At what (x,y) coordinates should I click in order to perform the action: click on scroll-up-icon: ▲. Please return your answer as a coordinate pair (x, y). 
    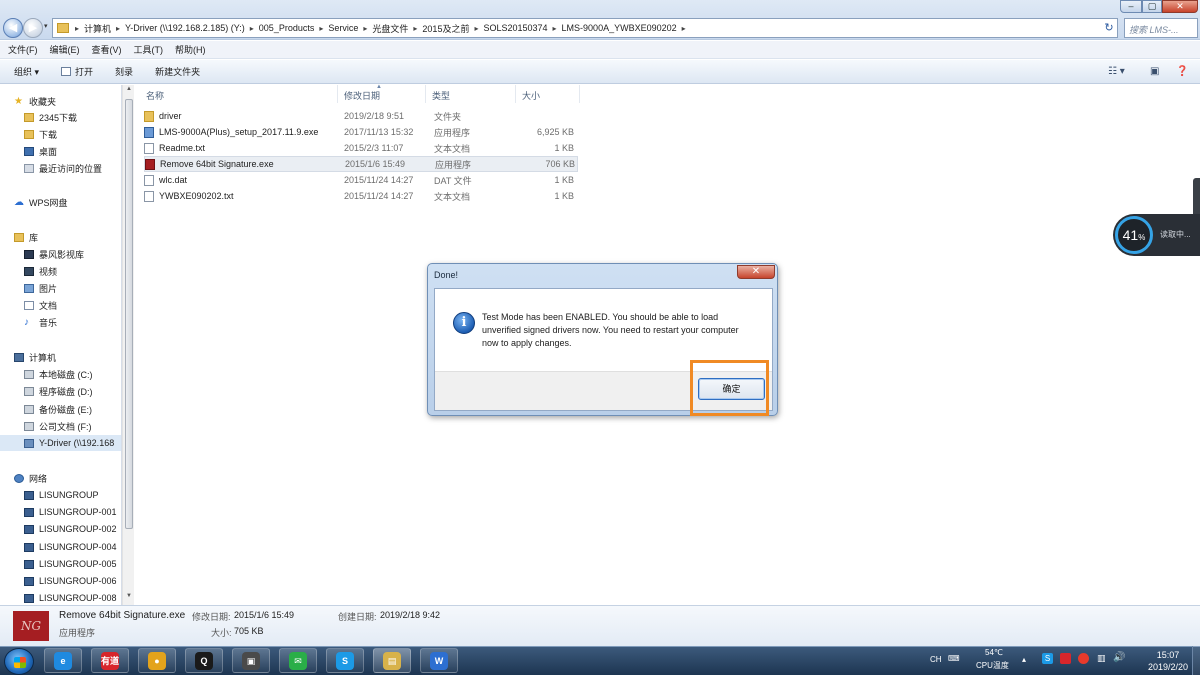
    Looking at the image, I should click on (129, 91).